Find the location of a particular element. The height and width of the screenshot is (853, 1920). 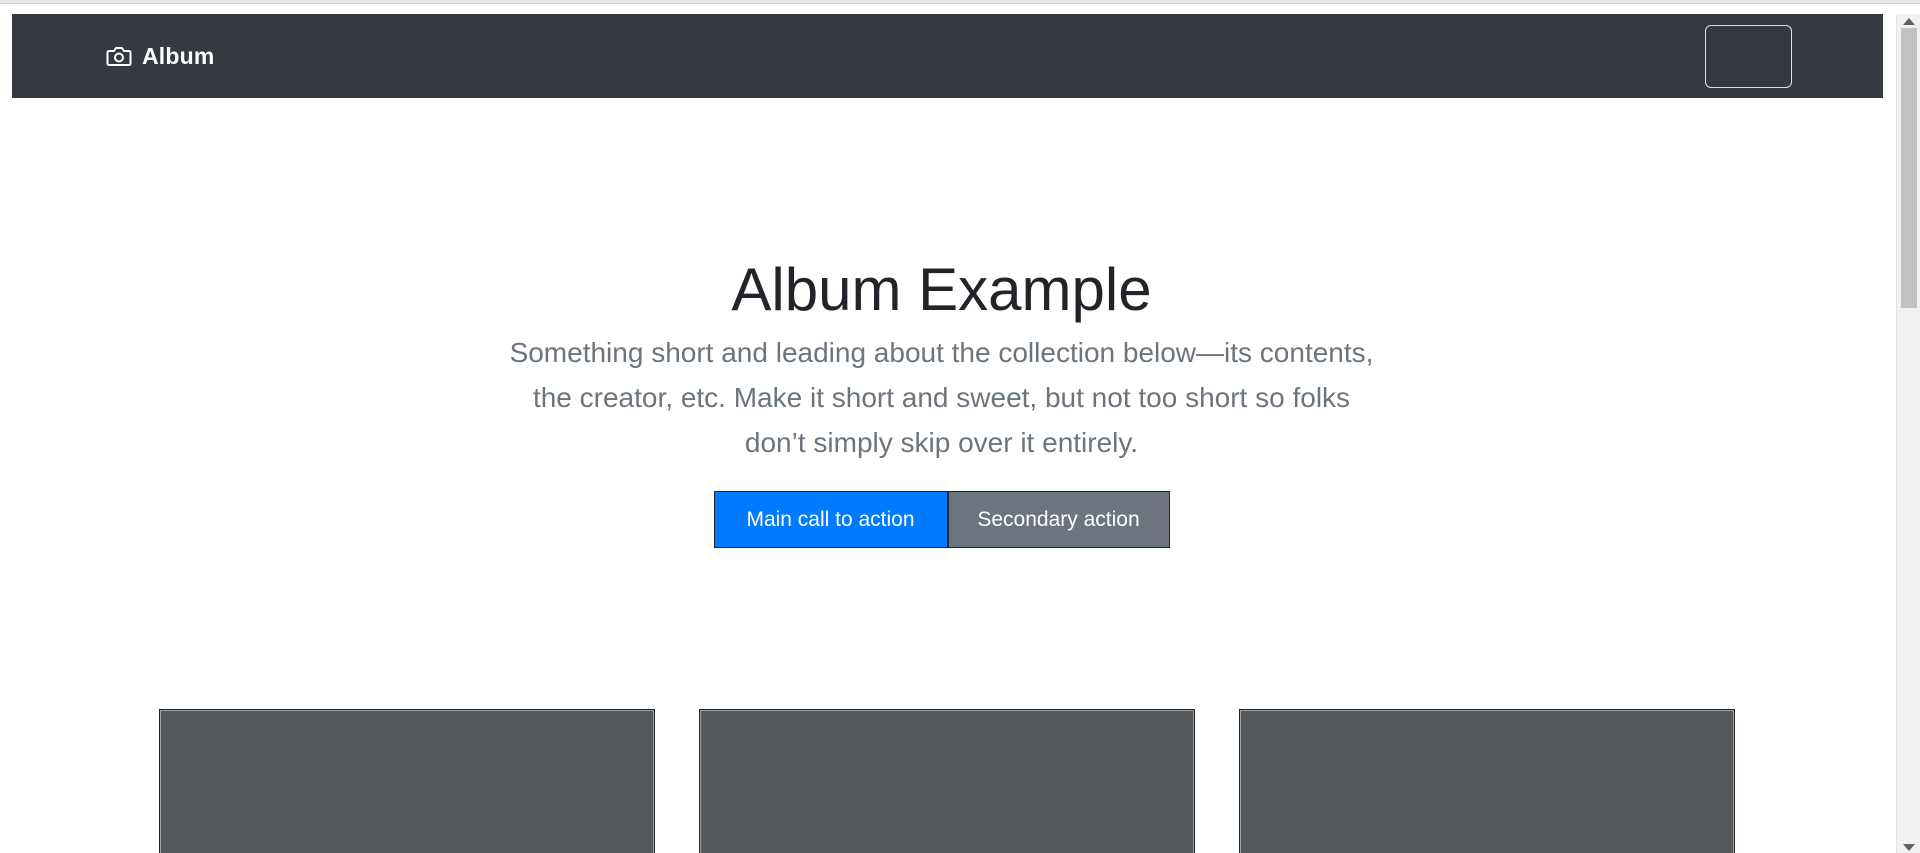

scroll-up-arrow-icon is located at coordinates (1909, 21).